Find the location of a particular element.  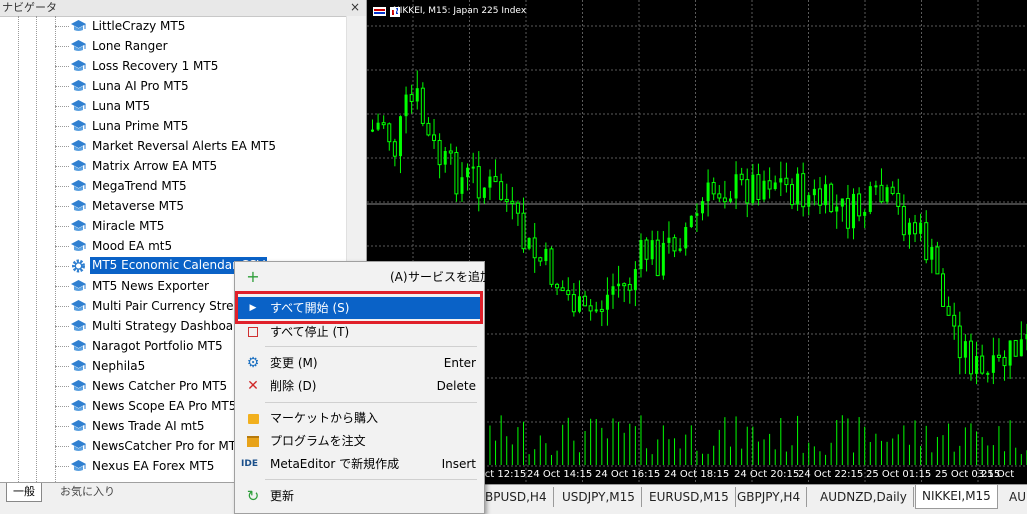

chart-tab: GBPJPY,H4 is located at coordinates (769, 497).